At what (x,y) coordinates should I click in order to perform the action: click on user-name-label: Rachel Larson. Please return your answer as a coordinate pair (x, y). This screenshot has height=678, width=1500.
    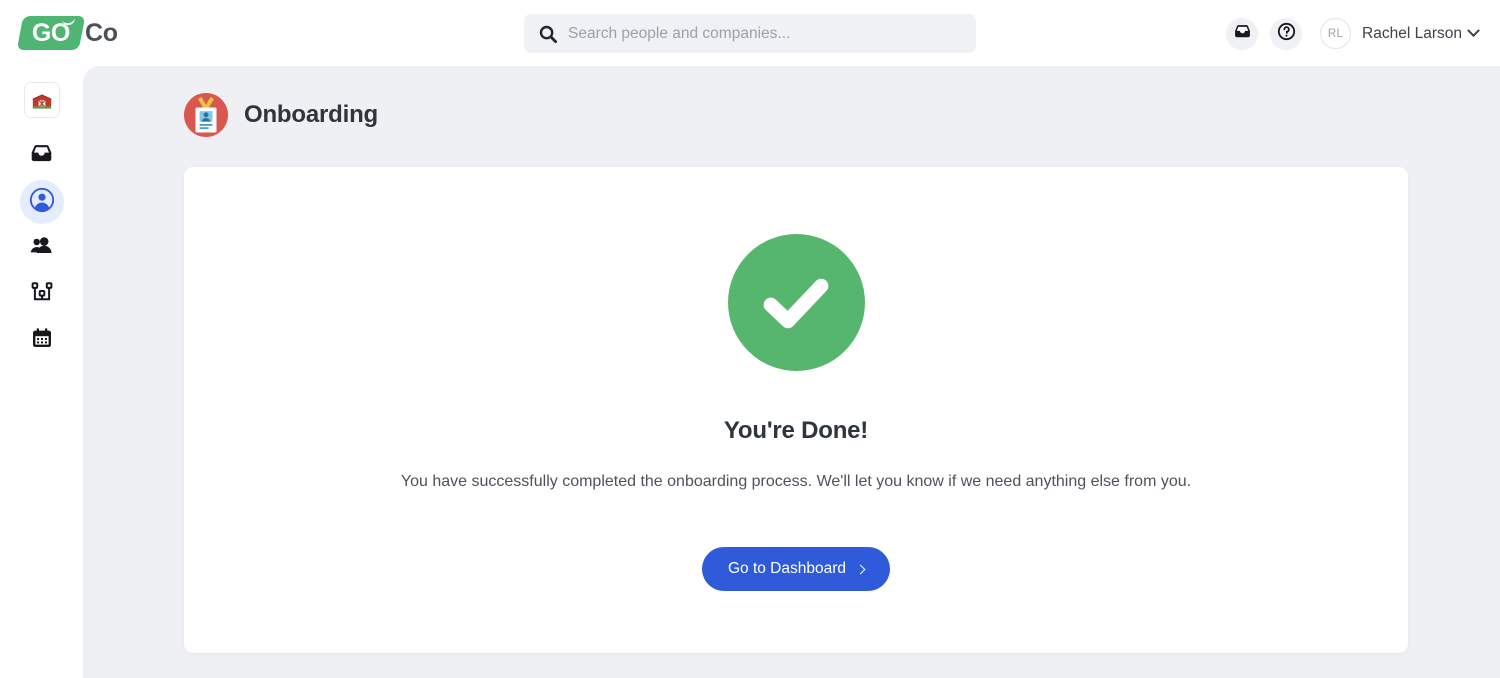
    Looking at the image, I should click on (1412, 33).